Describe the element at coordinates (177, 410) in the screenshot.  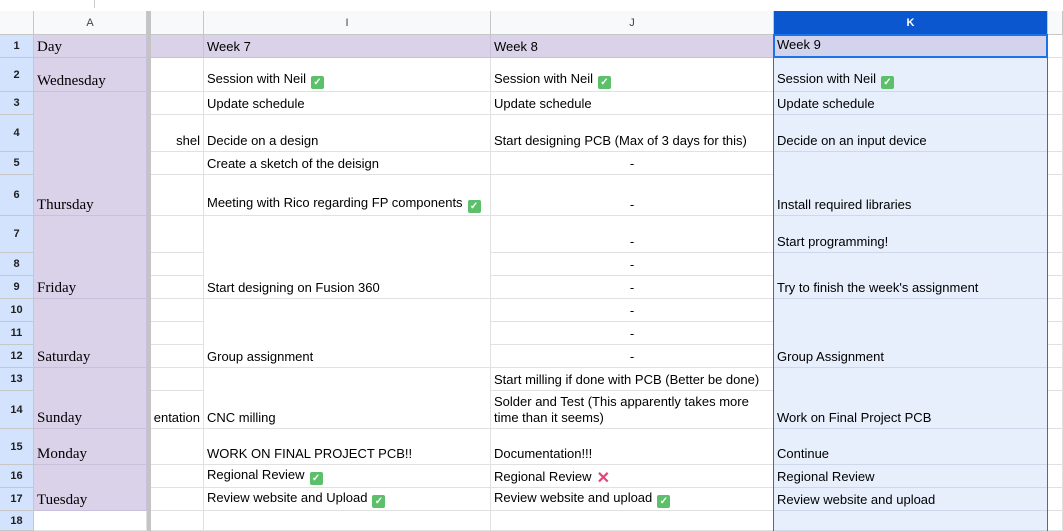
I see `task-cell: entation` at that location.